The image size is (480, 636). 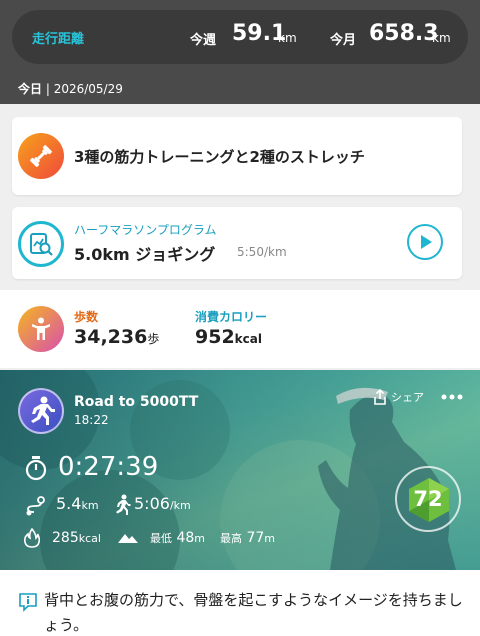 What do you see at coordinates (136, 402) in the screenshot?
I see `run-title: Road to 5000TT` at bounding box center [136, 402].